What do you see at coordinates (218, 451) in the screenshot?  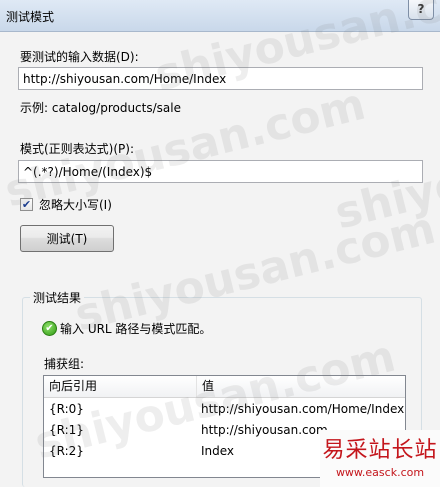 I see `row-value: Index` at bounding box center [218, 451].